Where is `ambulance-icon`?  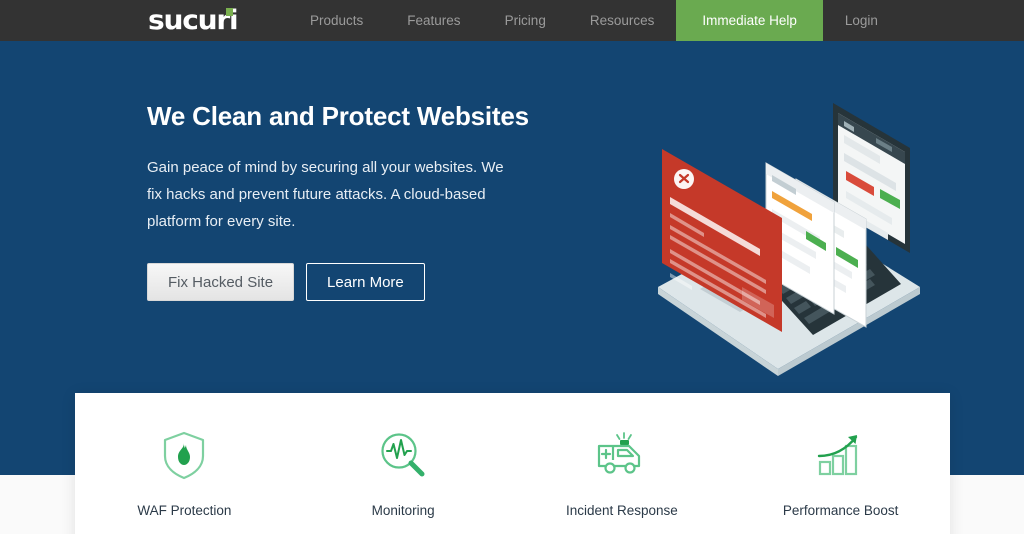
ambulance-icon is located at coordinates (622, 455).